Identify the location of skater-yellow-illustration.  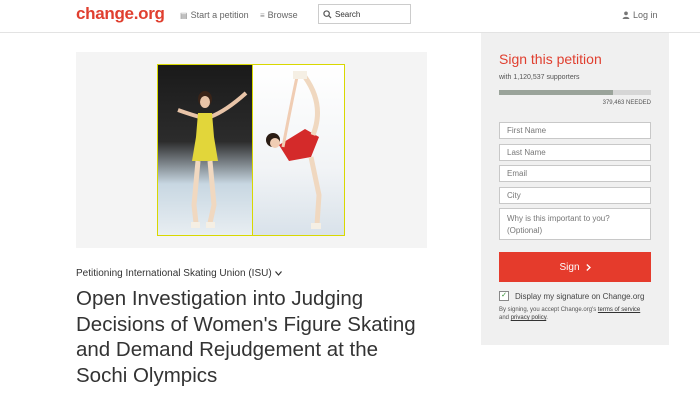
(212, 159).